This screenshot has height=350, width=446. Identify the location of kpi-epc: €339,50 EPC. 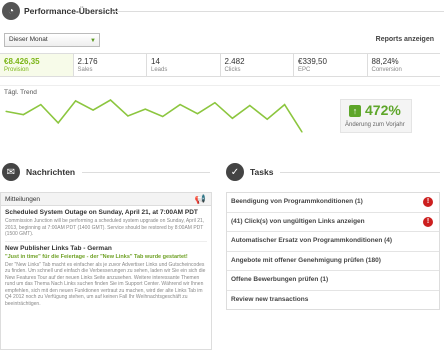
(330, 65).